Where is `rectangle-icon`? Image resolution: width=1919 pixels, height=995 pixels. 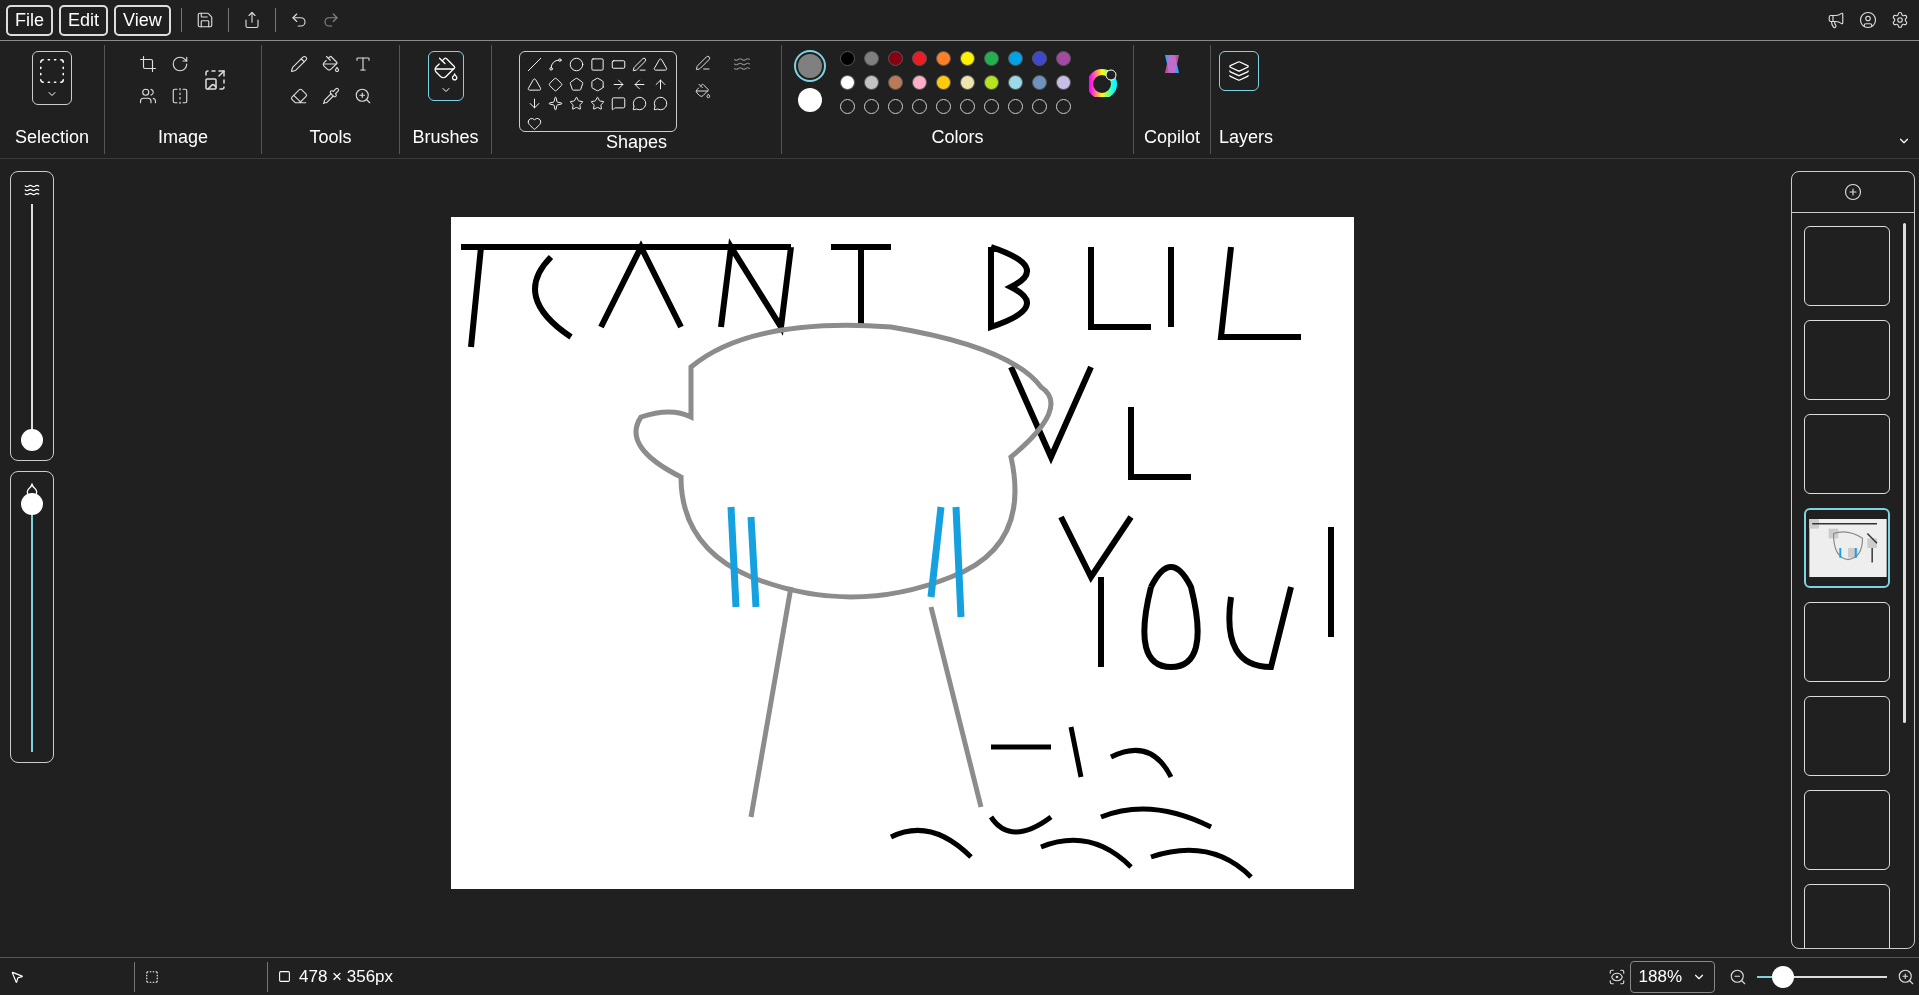 rectangle-icon is located at coordinates (597, 65).